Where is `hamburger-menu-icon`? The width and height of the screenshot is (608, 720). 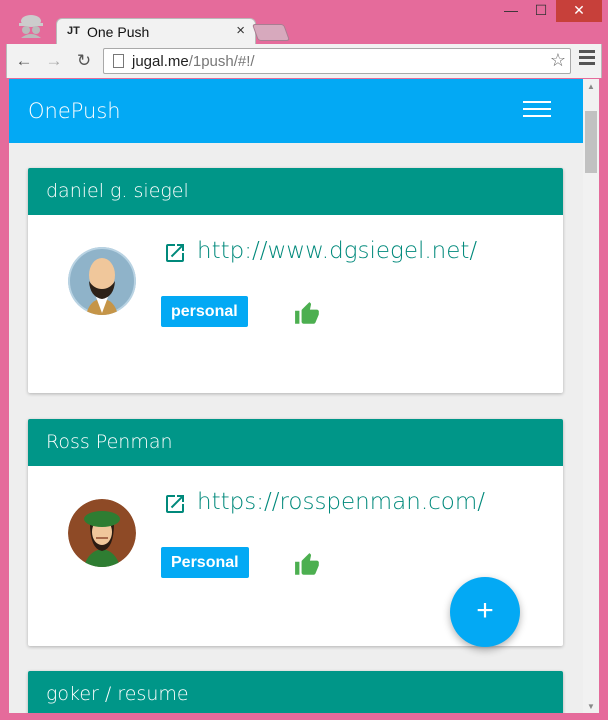 hamburger-menu-icon is located at coordinates (537, 111).